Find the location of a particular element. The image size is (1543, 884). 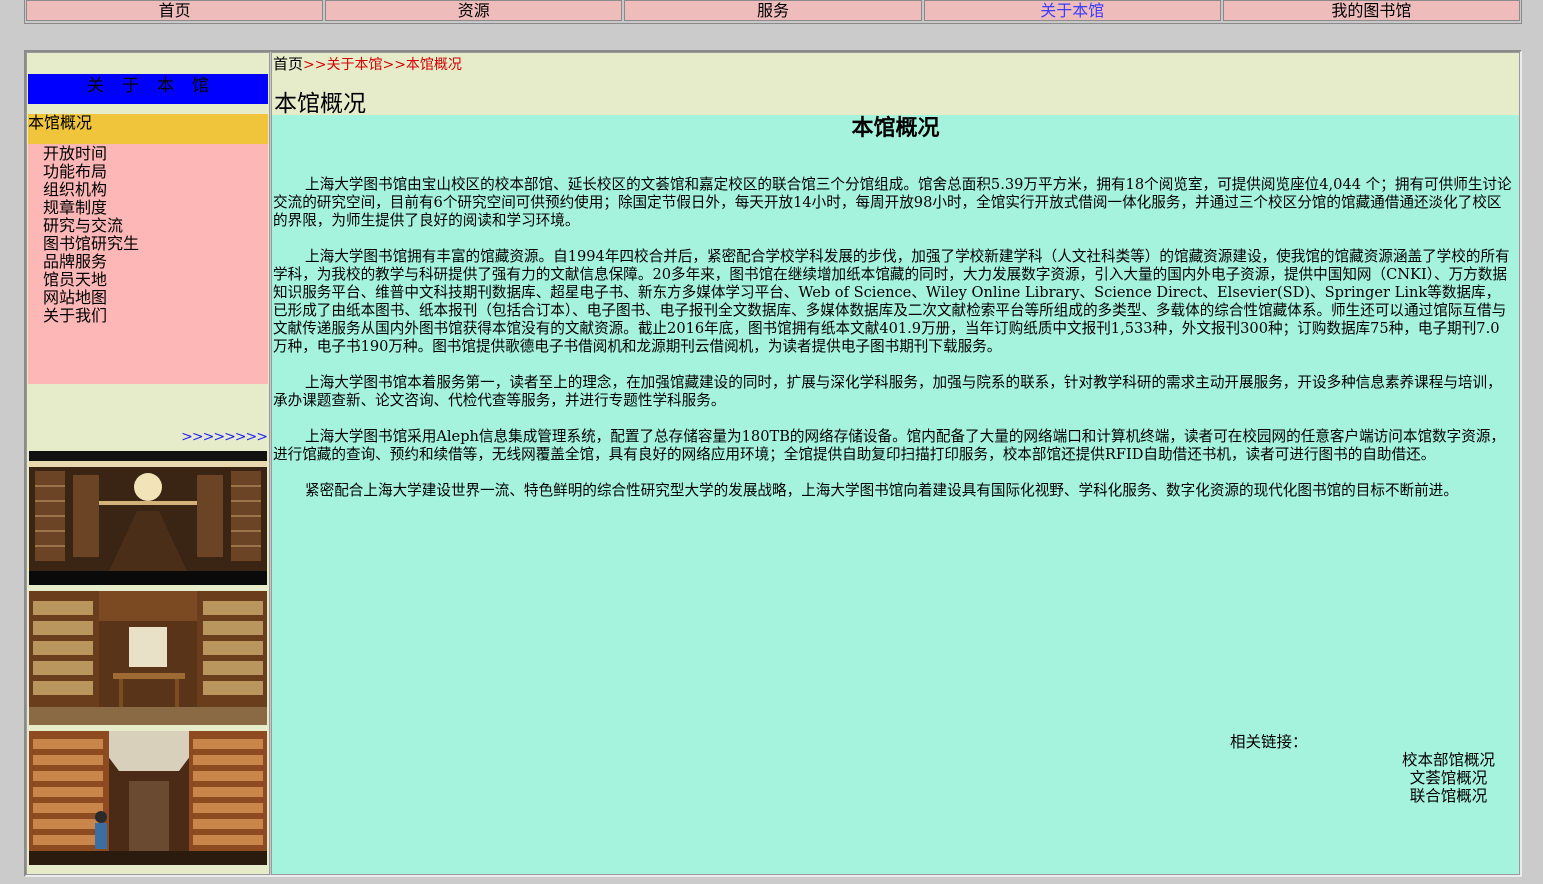

nav-home: 首页 is located at coordinates (175, 10).